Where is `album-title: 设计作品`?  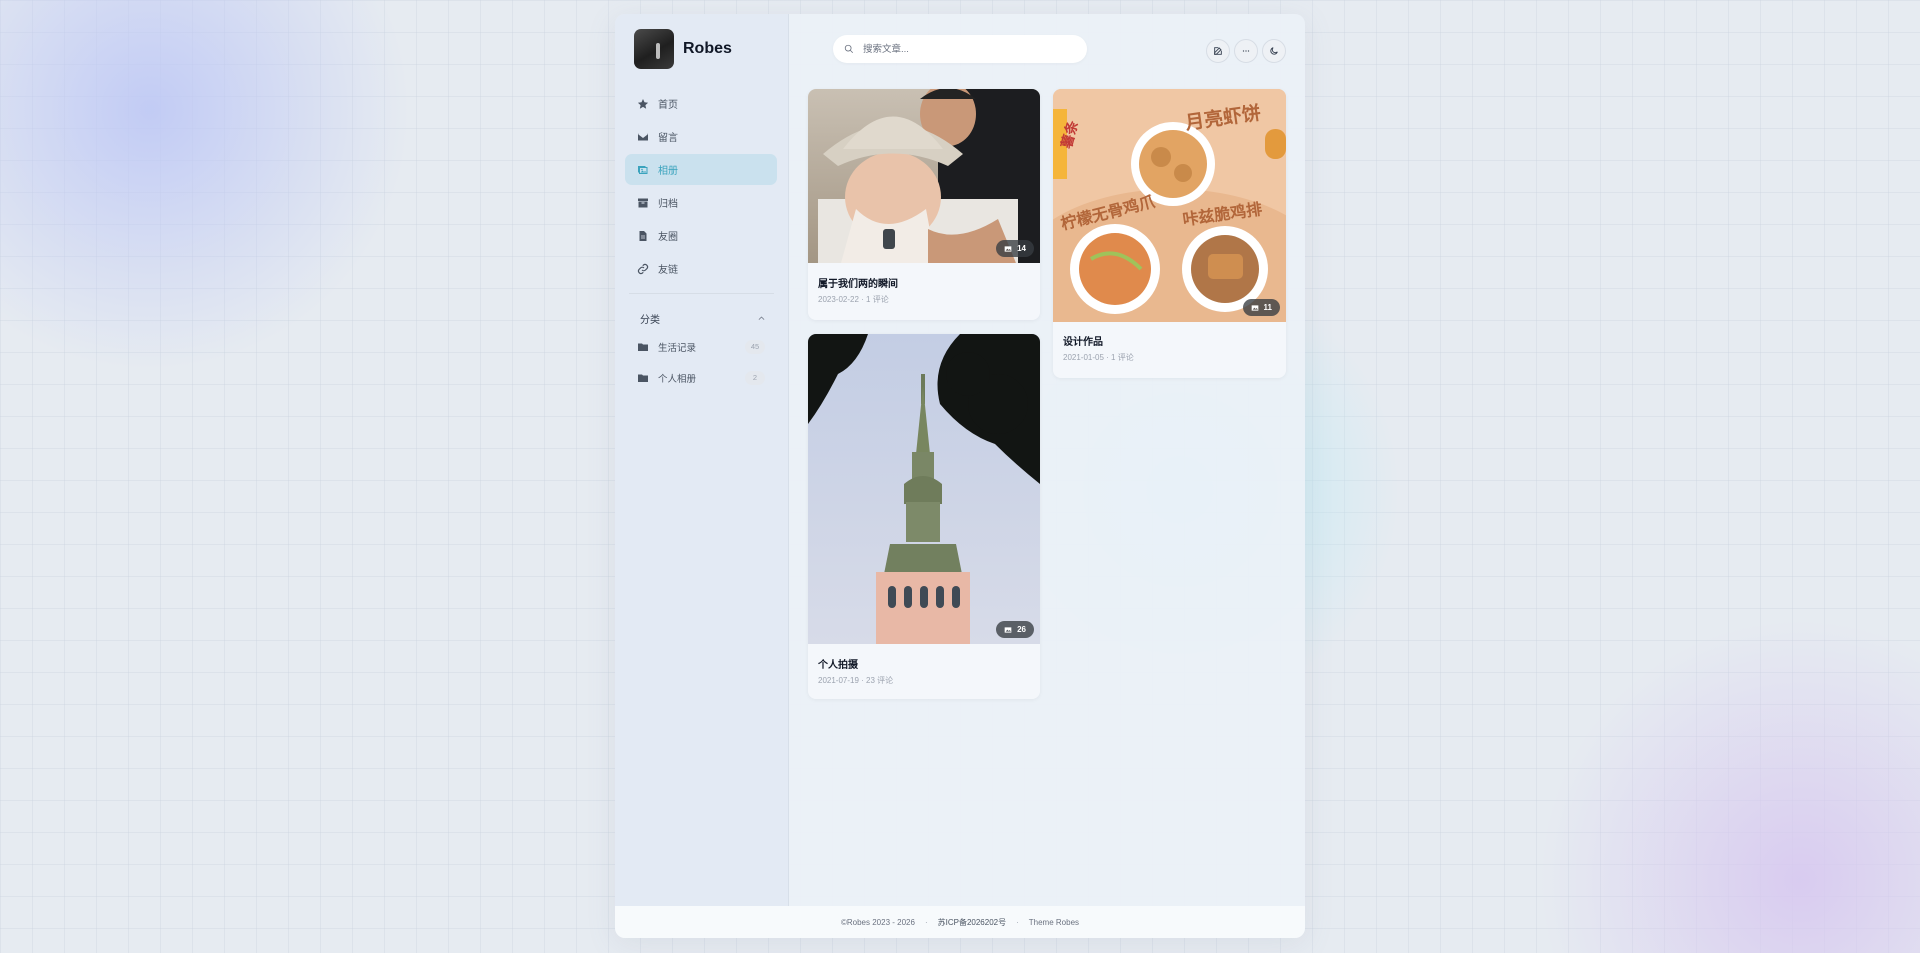
album-title: 设计作品 is located at coordinates (1083, 340).